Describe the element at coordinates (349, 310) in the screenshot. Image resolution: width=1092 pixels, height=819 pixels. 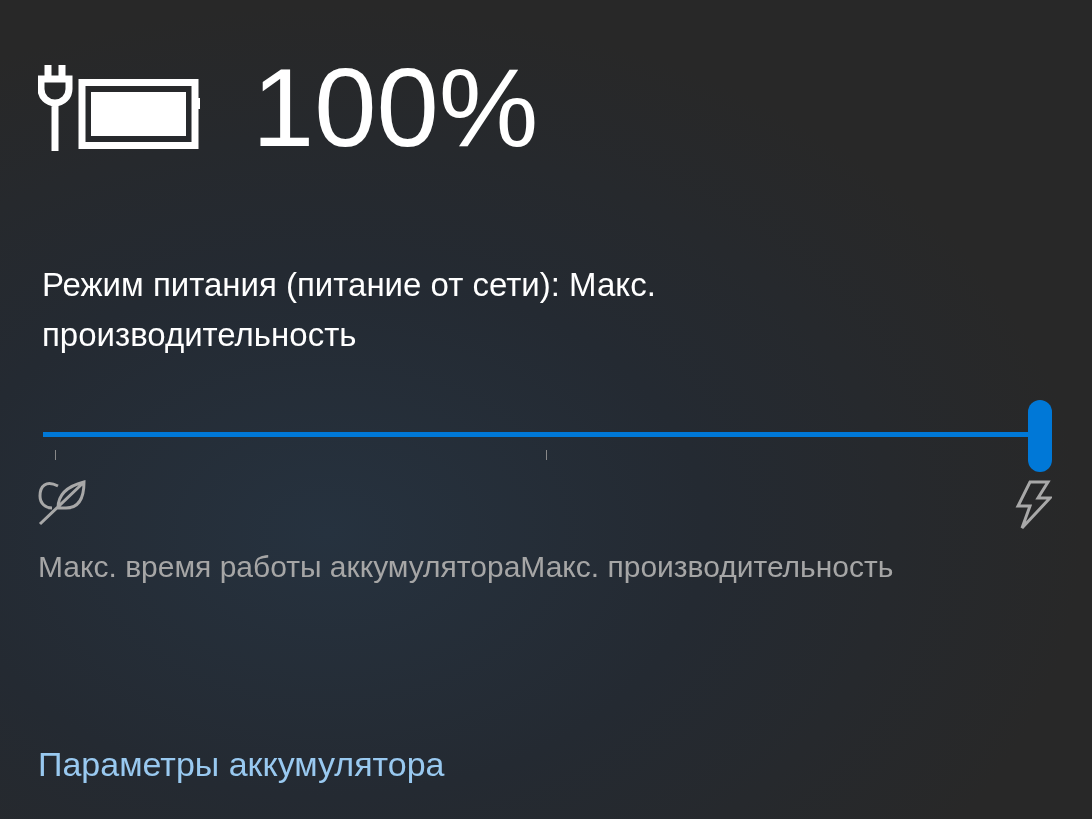
I see `power-mode-label: Режим питания (питание от сети): Макс. производительность` at that location.